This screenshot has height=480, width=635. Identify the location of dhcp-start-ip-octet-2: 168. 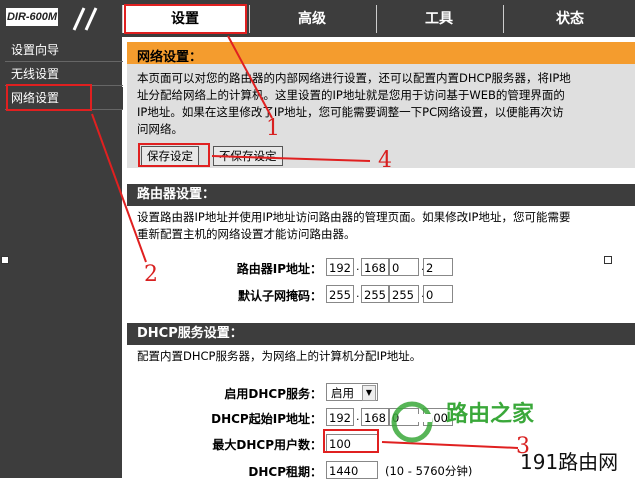
(375, 417).